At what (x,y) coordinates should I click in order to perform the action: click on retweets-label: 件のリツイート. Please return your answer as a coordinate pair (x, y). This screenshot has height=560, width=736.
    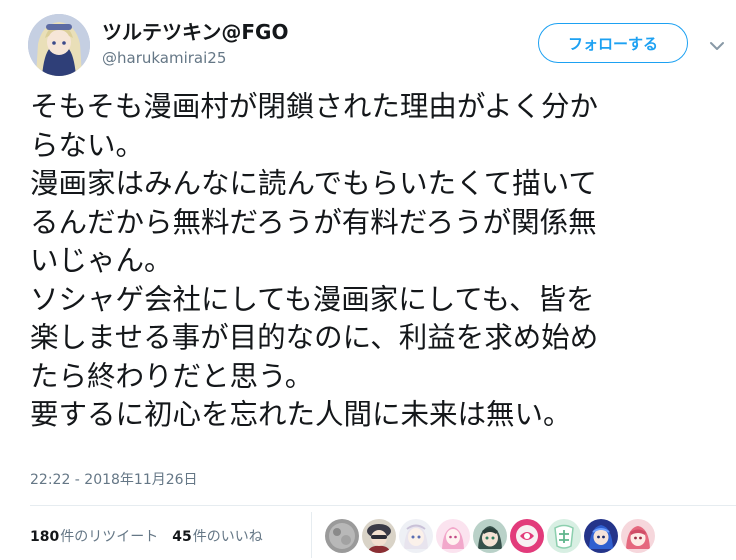
    Looking at the image, I should click on (109, 537).